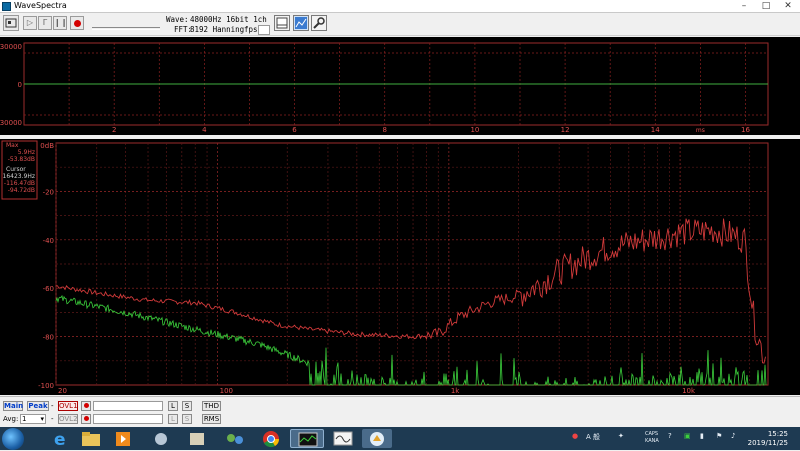  What do you see at coordinates (77, 23) in the screenshot?
I see `record-button` at bounding box center [77, 23].